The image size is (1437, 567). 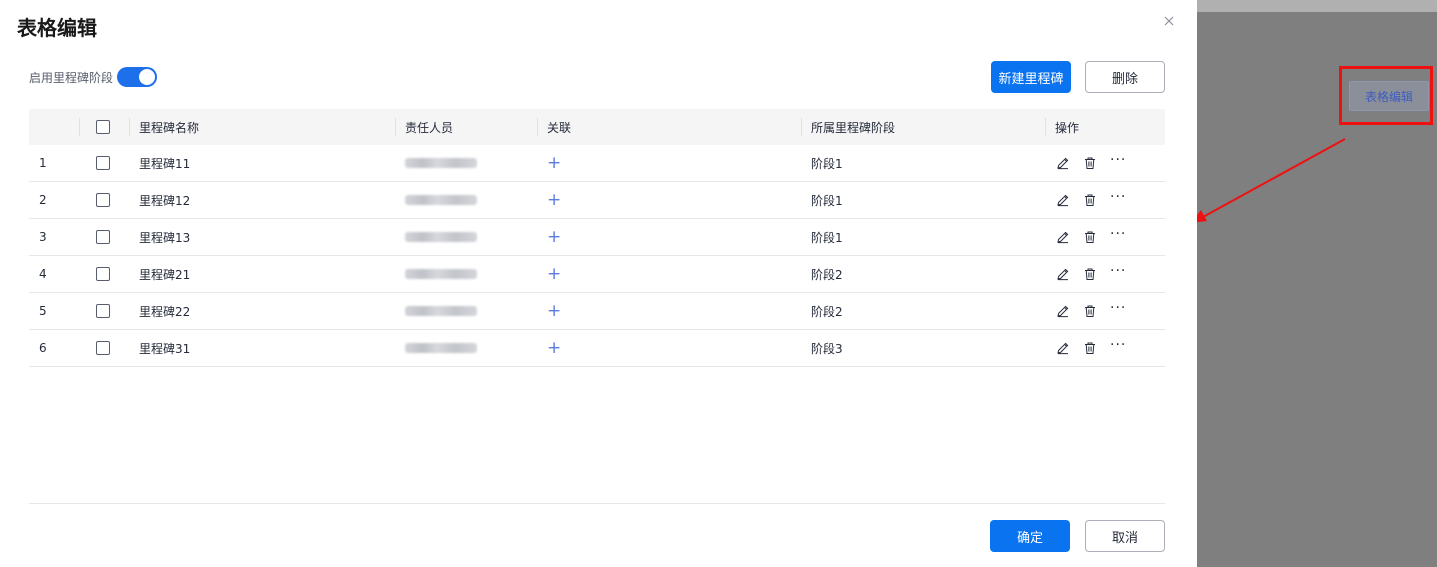 What do you see at coordinates (164, 200) in the screenshot?
I see `milestone-name: 里程碑12` at bounding box center [164, 200].